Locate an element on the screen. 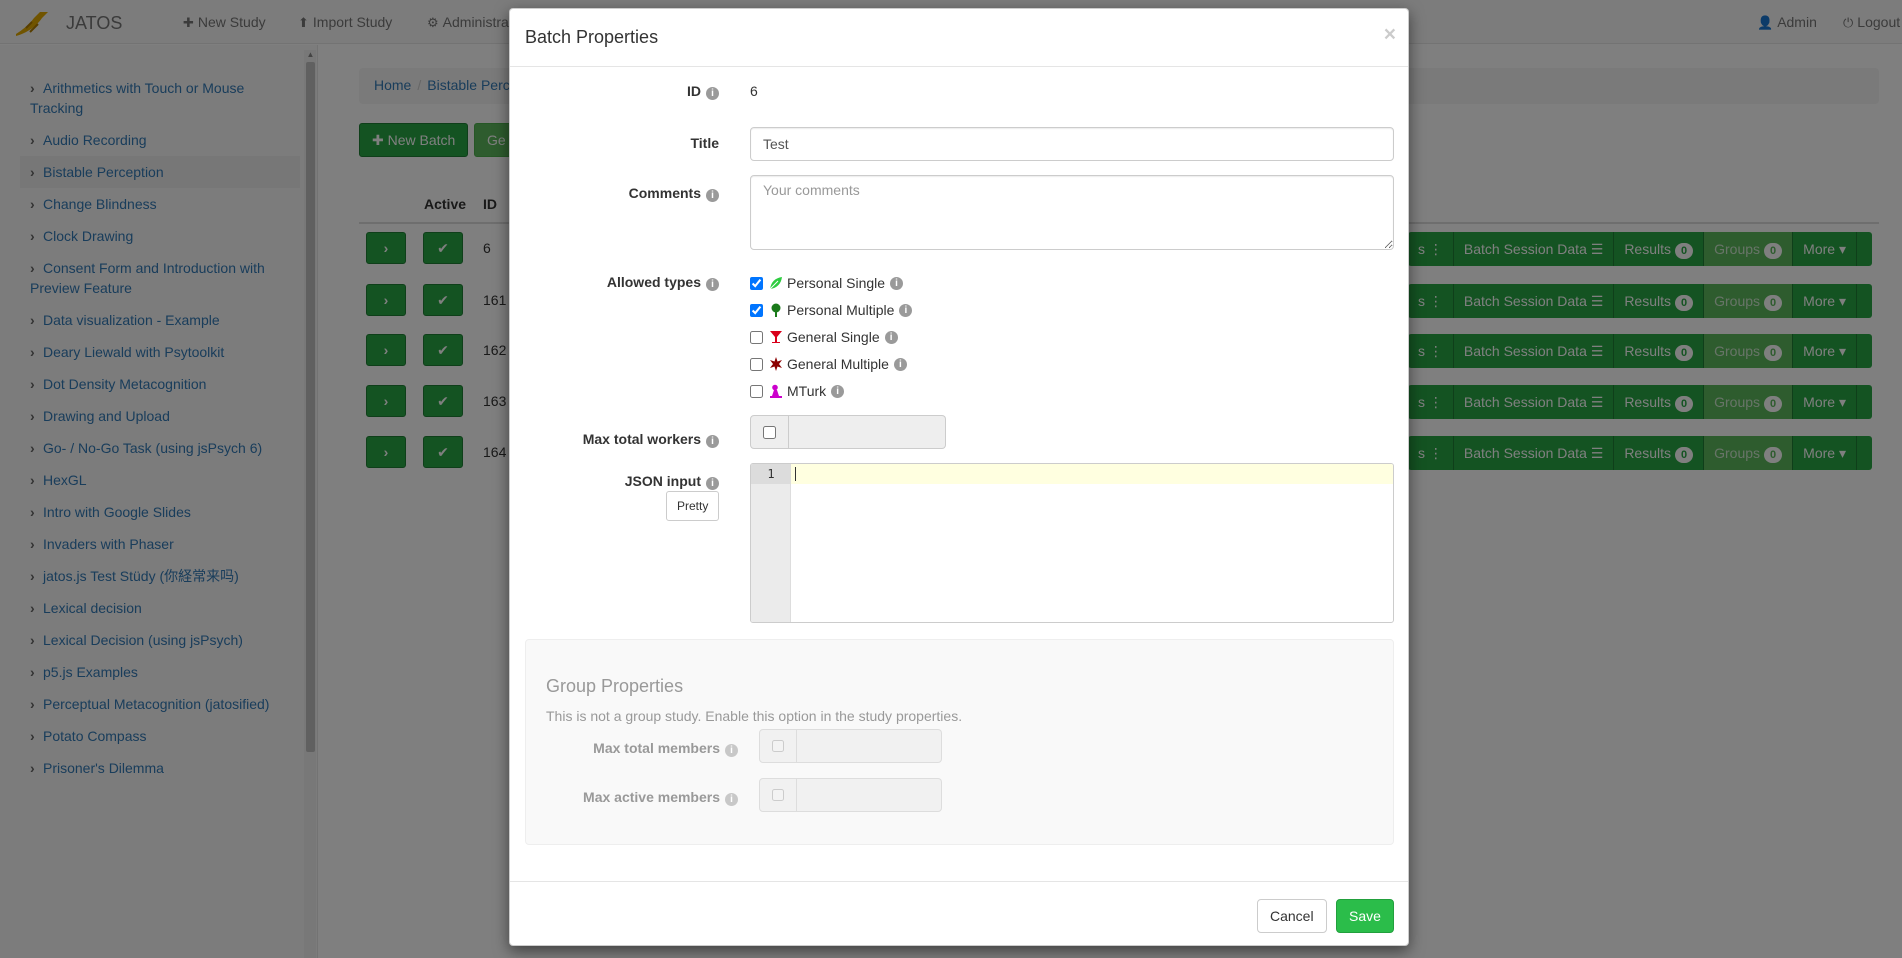 The height and width of the screenshot is (958, 1902). max-workers-input is located at coordinates (867, 432).